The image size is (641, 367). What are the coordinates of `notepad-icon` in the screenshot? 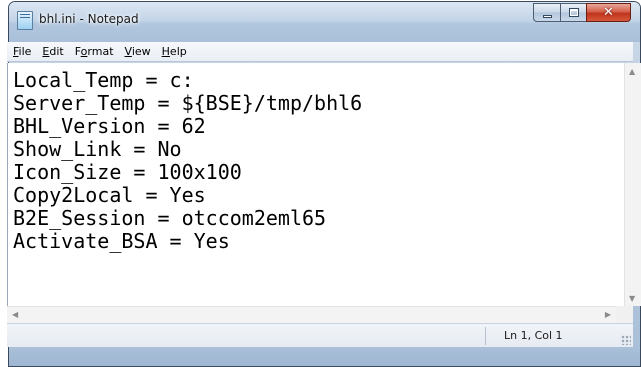 It's located at (25, 20).